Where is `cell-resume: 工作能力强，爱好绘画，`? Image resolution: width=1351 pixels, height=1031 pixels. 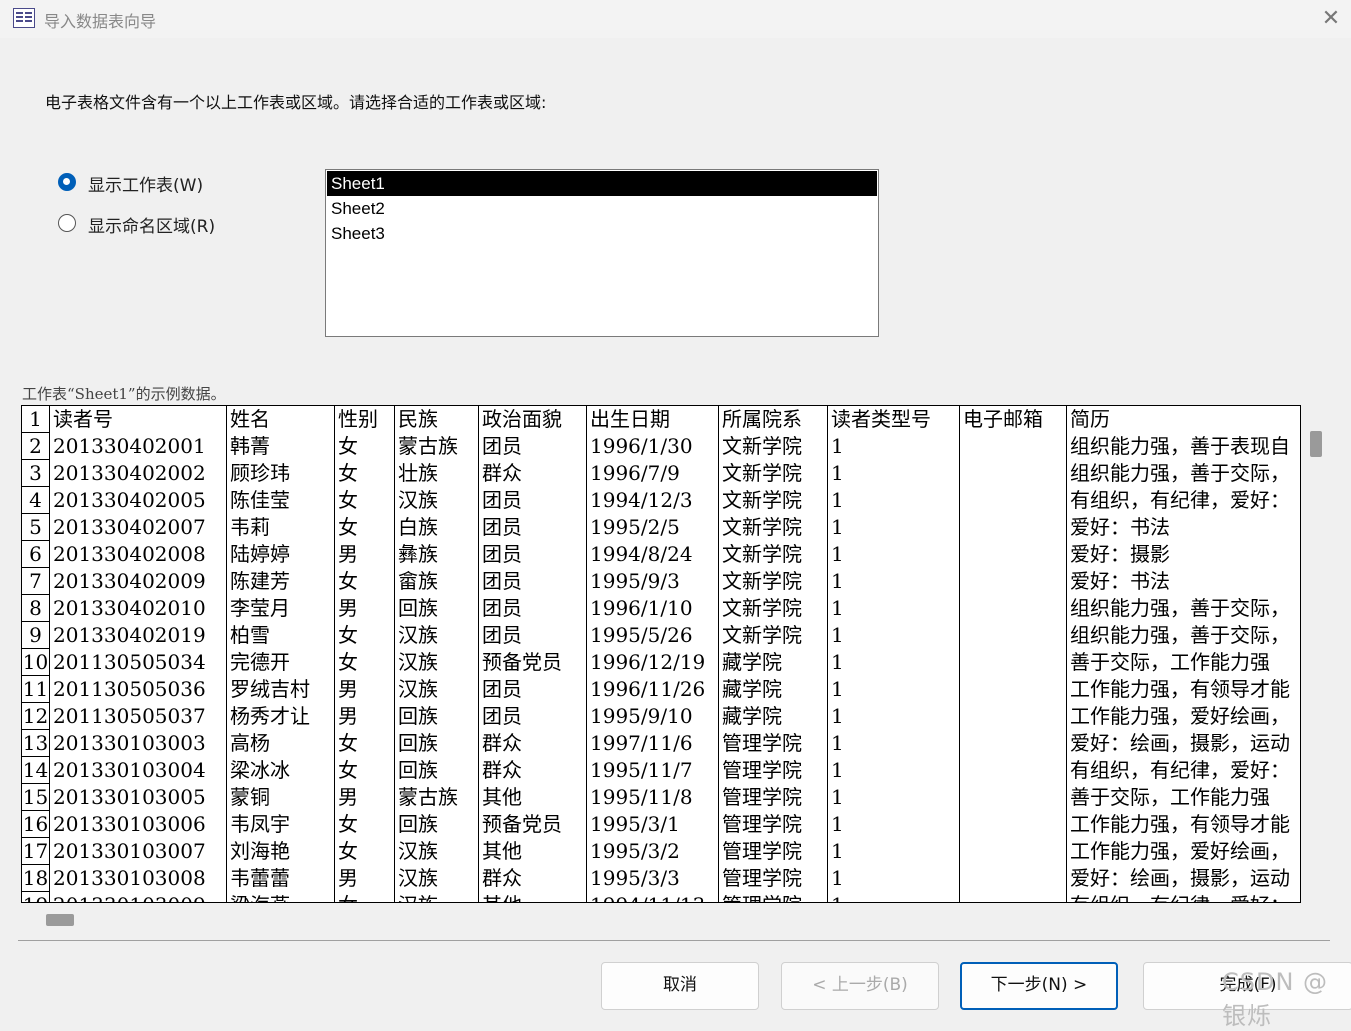 cell-resume: 工作能力强，爱好绘画， is located at coordinates (1180, 716).